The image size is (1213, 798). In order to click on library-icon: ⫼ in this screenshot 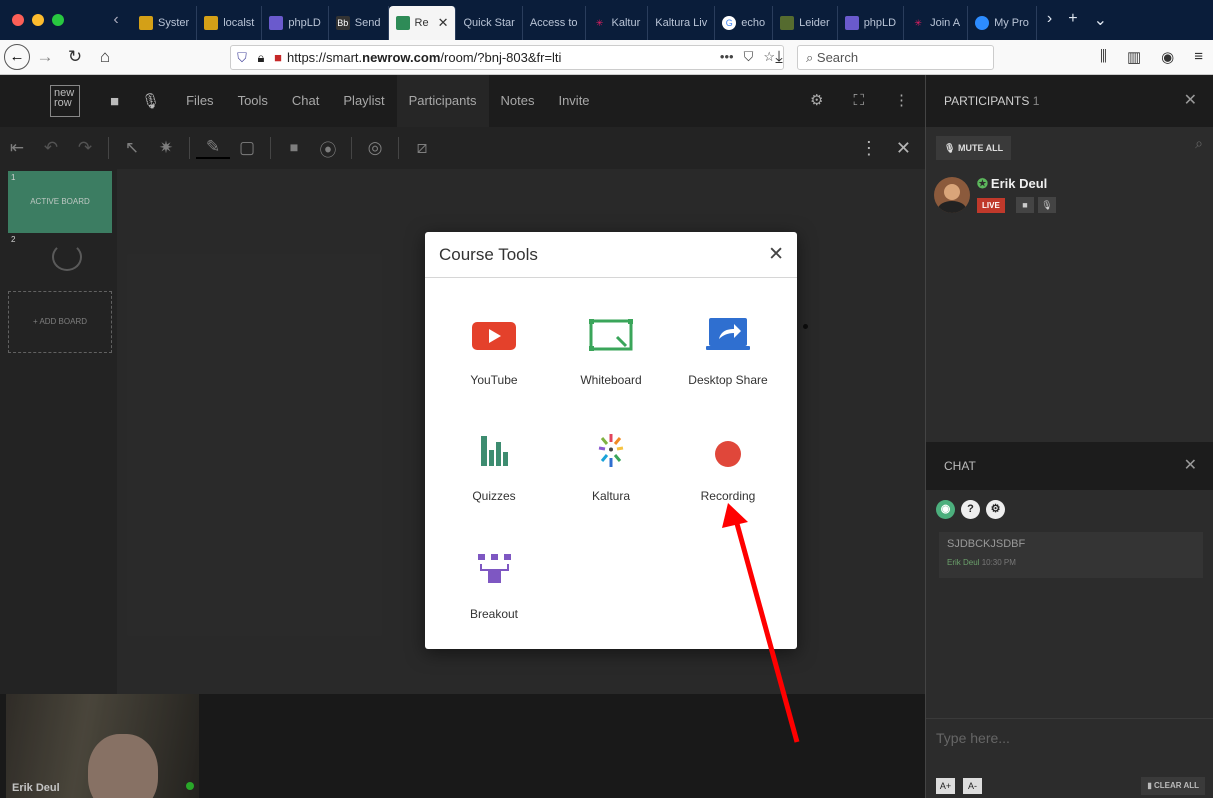, I will do `click(1103, 57)`.